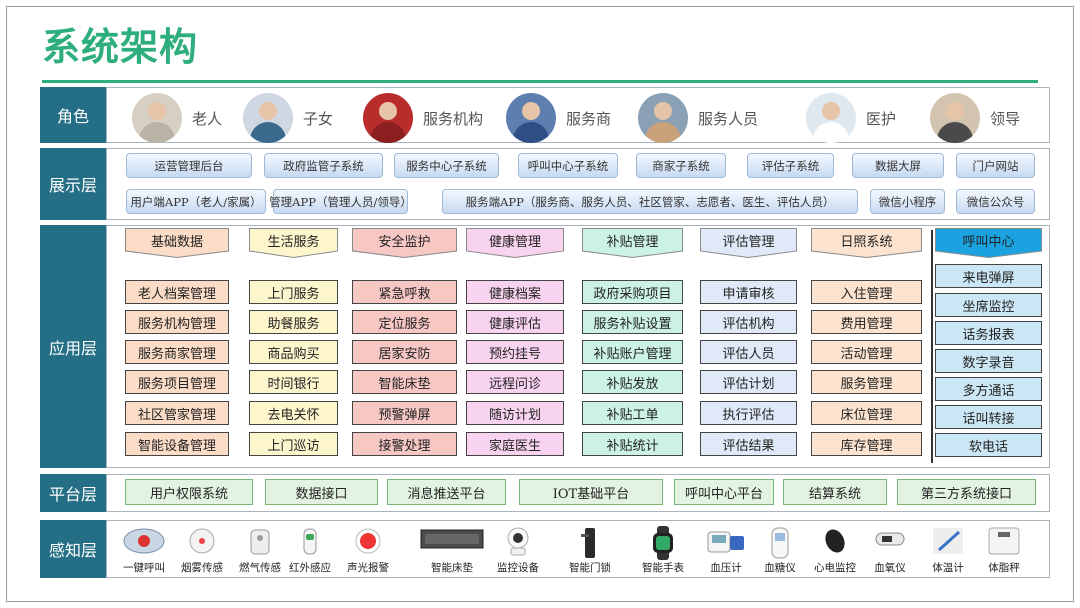  I want to click on role-name: 领导, so click(1005, 118).